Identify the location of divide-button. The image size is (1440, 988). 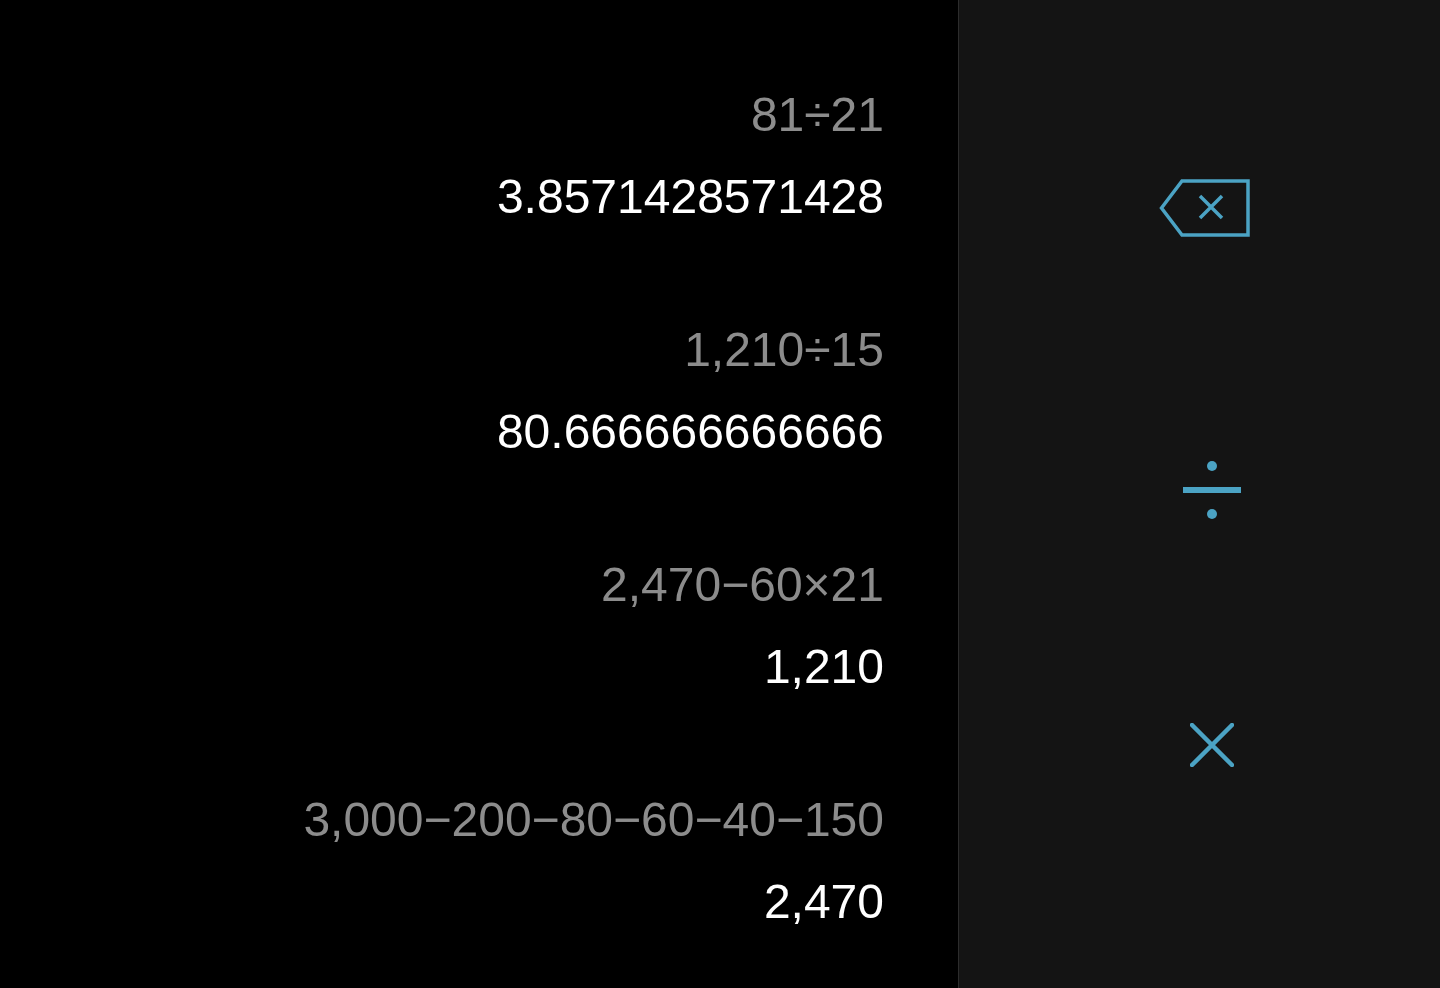
(1212, 490).